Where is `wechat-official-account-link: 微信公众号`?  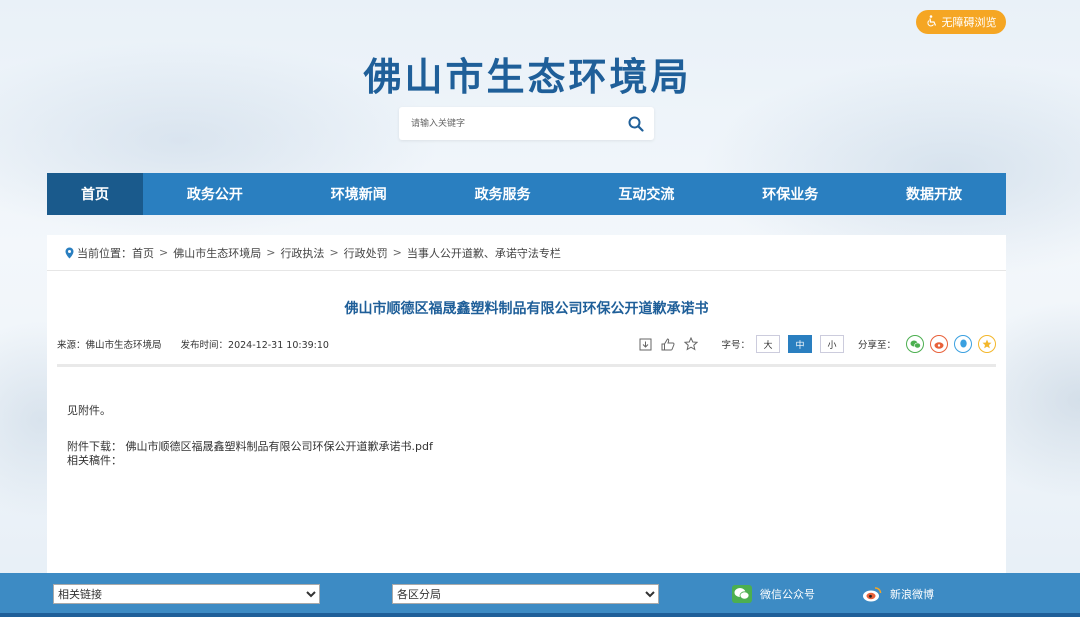 wechat-official-account-link: 微信公众号 is located at coordinates (773, 594).